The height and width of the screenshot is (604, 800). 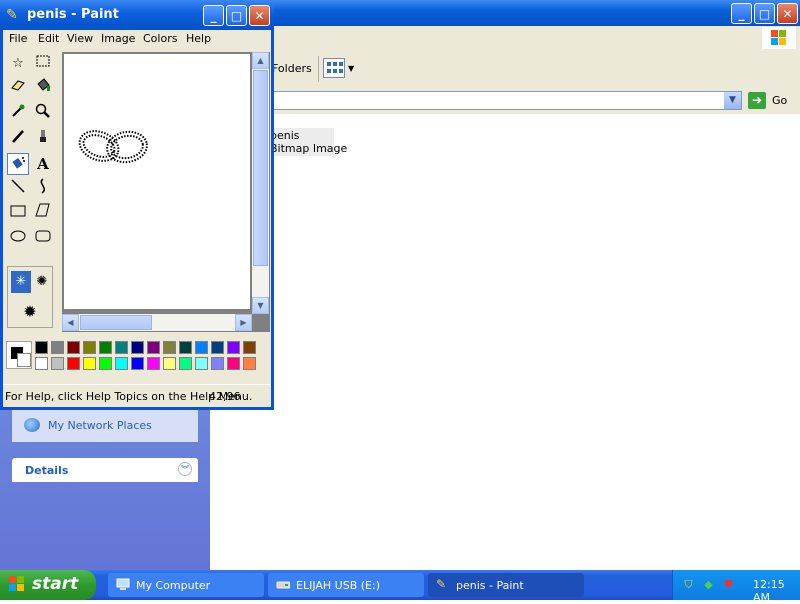 I want to click on paint-title-bar: ✎ penis - Paint _ □ ✕, so click(x=137, y=15).